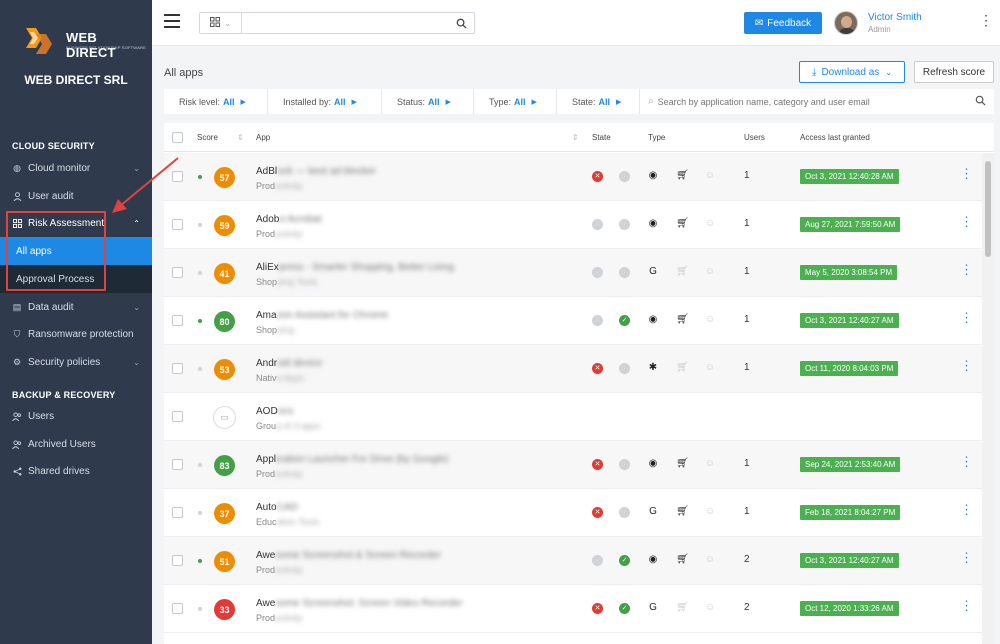 This screenshot has height=644, width=1000. Describe the element at coordinates (598, 101) in the screenshot. I see `filter-state: State: All ▶` at that location.